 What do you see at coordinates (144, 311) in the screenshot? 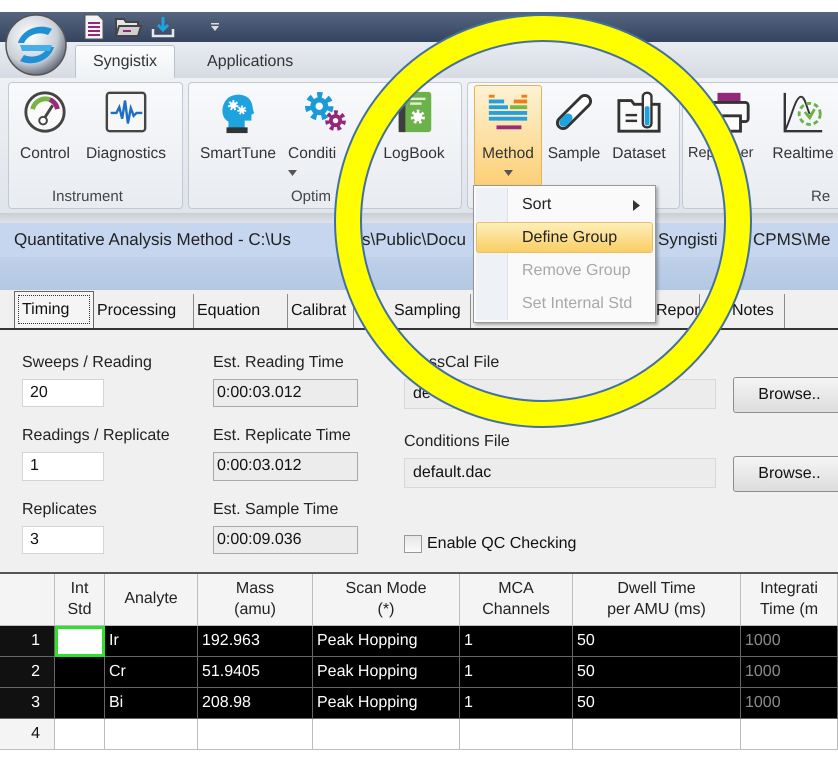
I see `tab: Processing` at bounding box center [144, 311].